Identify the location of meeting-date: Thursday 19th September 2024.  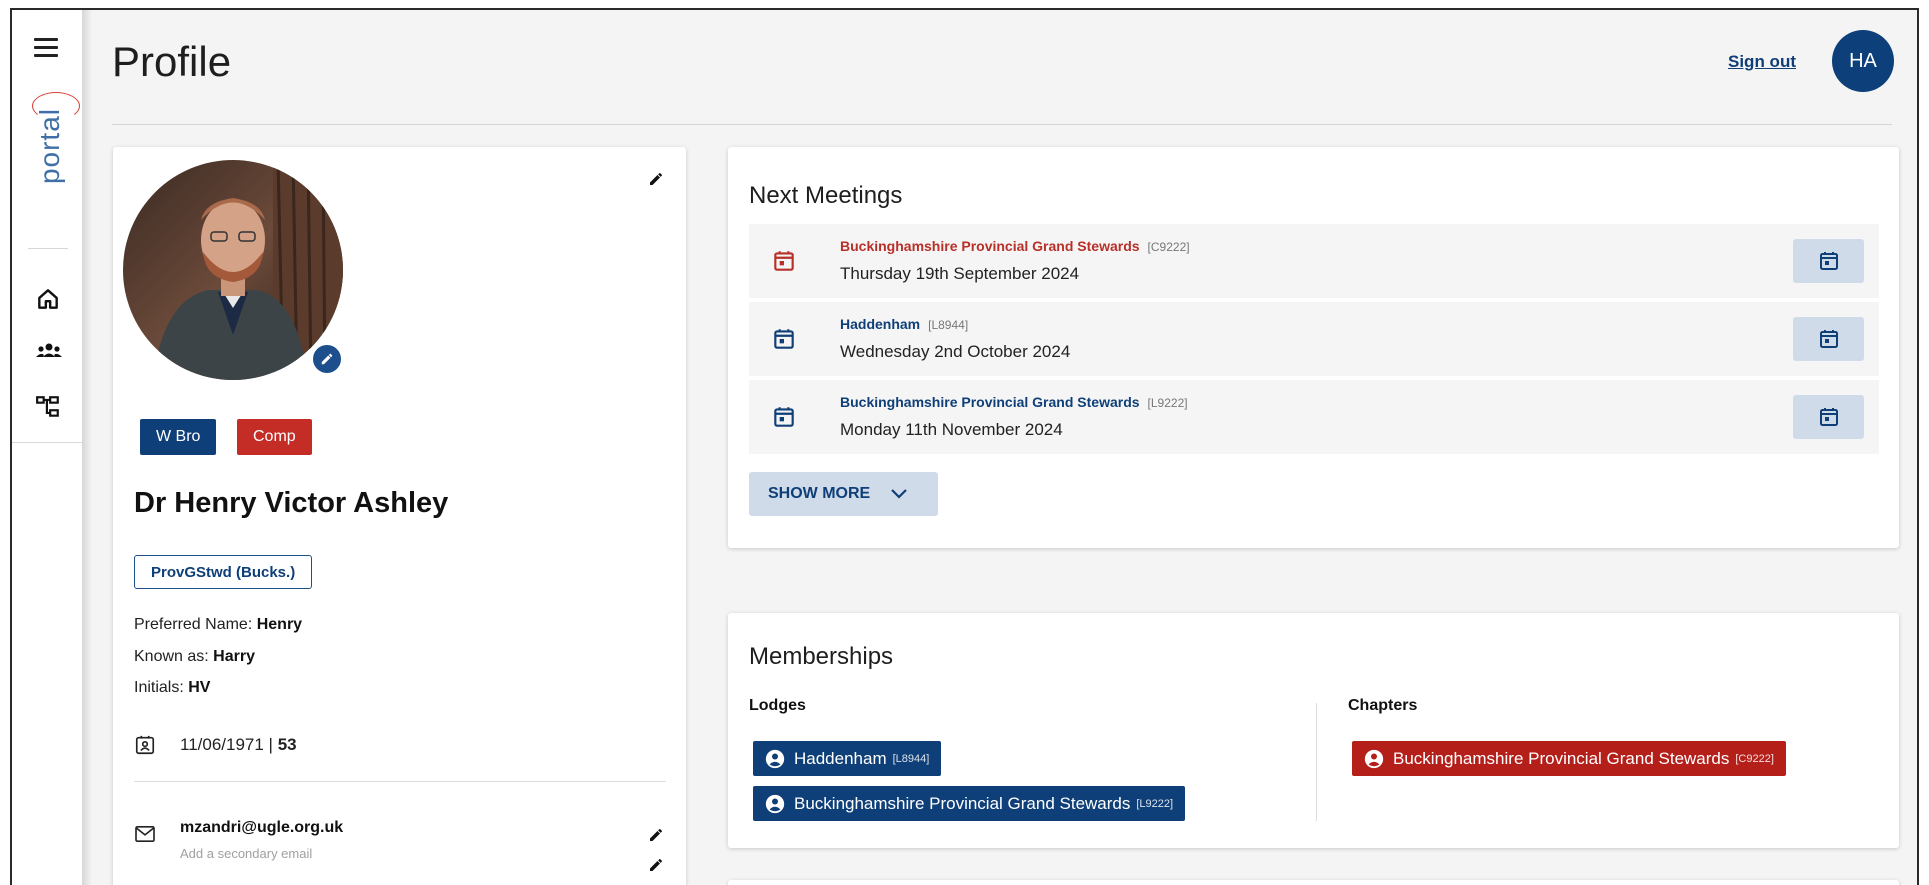
(960, 273).